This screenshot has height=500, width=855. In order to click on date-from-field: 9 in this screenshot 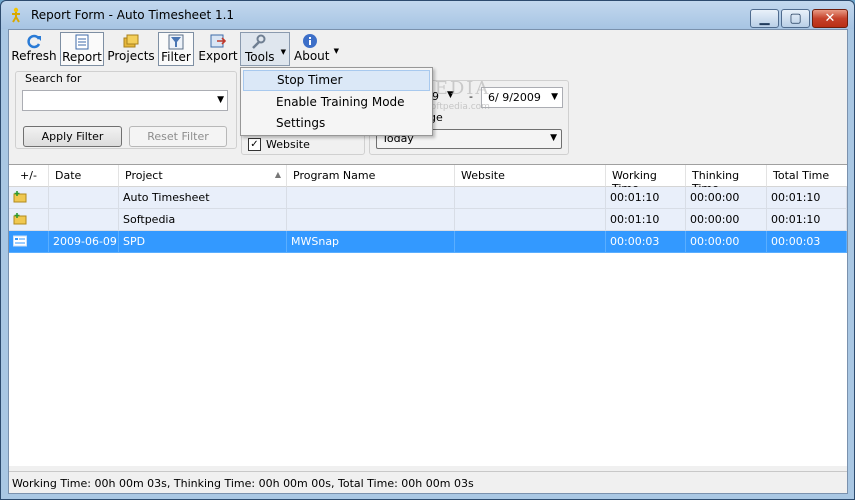, I will do `click(435, 96)`.